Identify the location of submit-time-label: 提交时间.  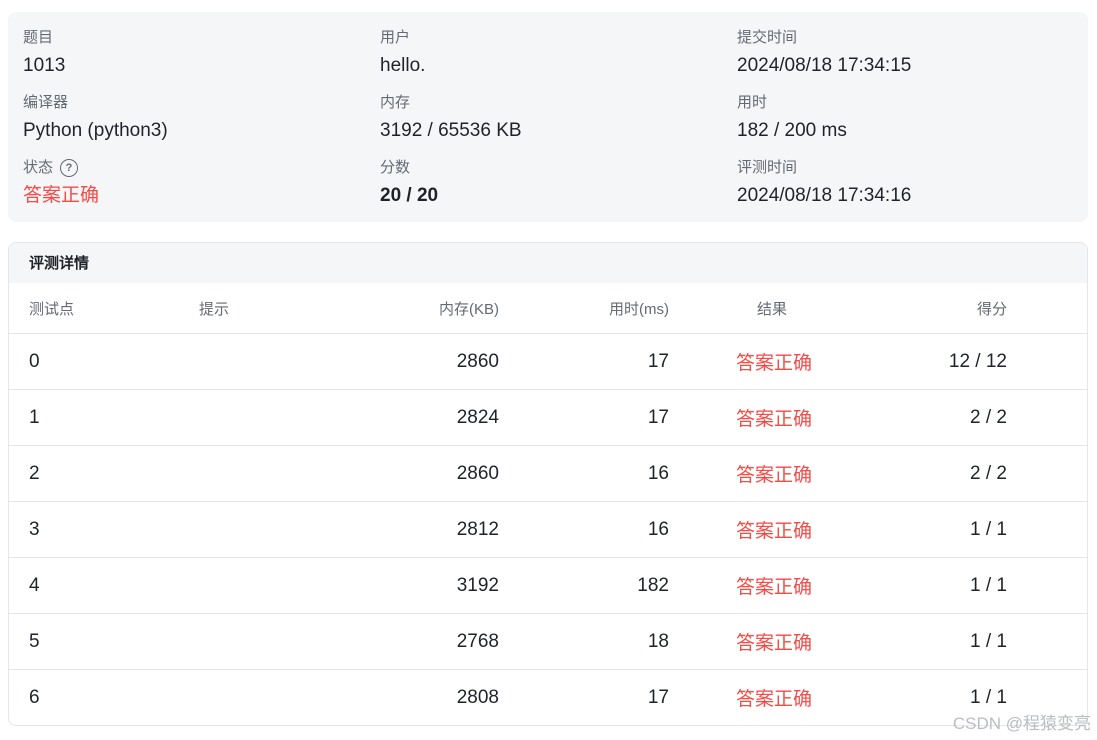
(767, 37).